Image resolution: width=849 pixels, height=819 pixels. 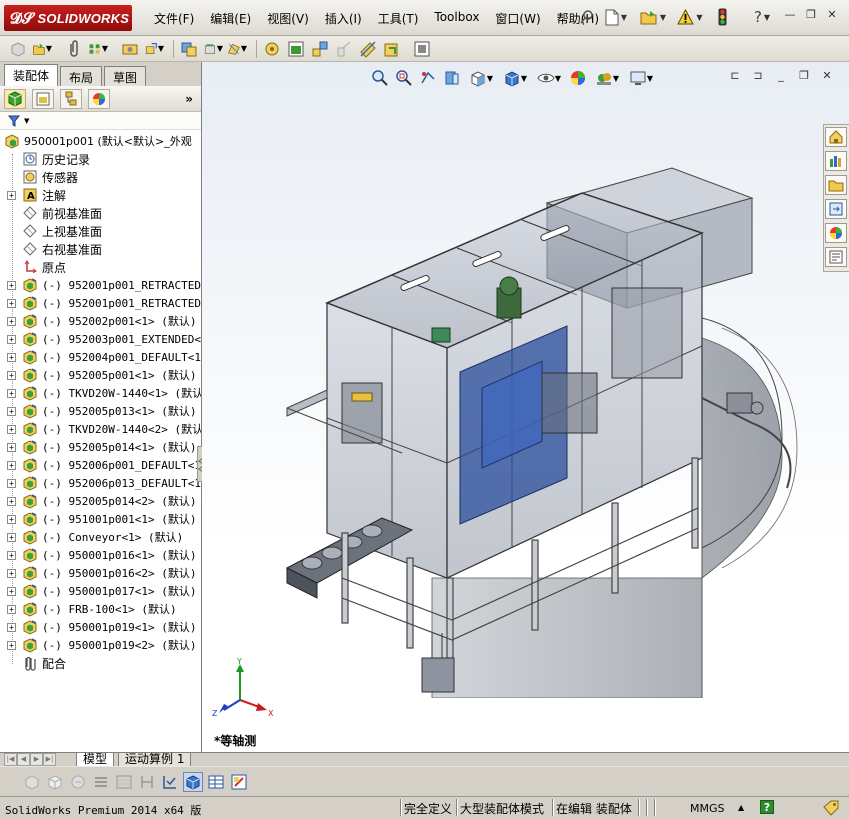 What do you see at coordinates (422, 49) in the screenshot?
I see `large-assembly-button` at bounding box center [422, 49].